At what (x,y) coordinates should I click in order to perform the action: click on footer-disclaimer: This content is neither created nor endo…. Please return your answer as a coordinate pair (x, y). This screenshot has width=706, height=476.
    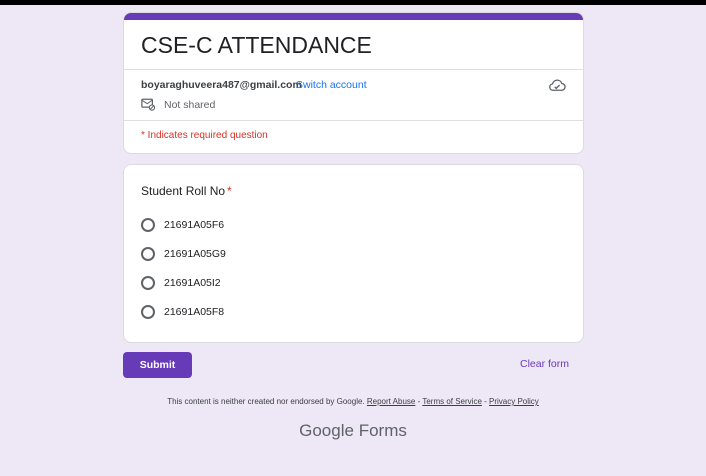
    Looking at the image, I should click on (353, 401).